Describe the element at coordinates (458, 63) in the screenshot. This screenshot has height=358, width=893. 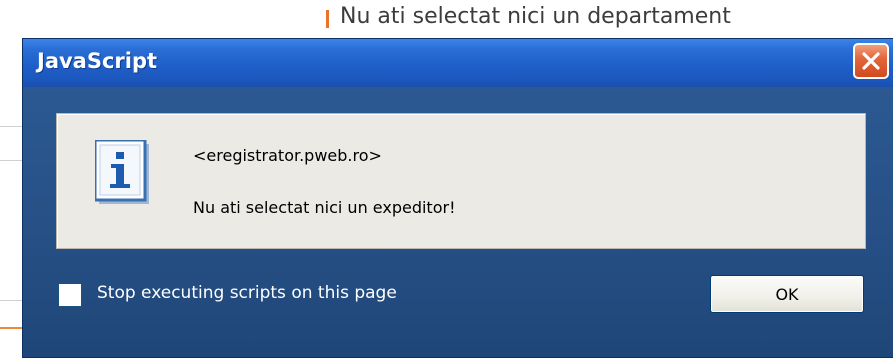
I see `dialog-titlebar: JavaScript` at that location.